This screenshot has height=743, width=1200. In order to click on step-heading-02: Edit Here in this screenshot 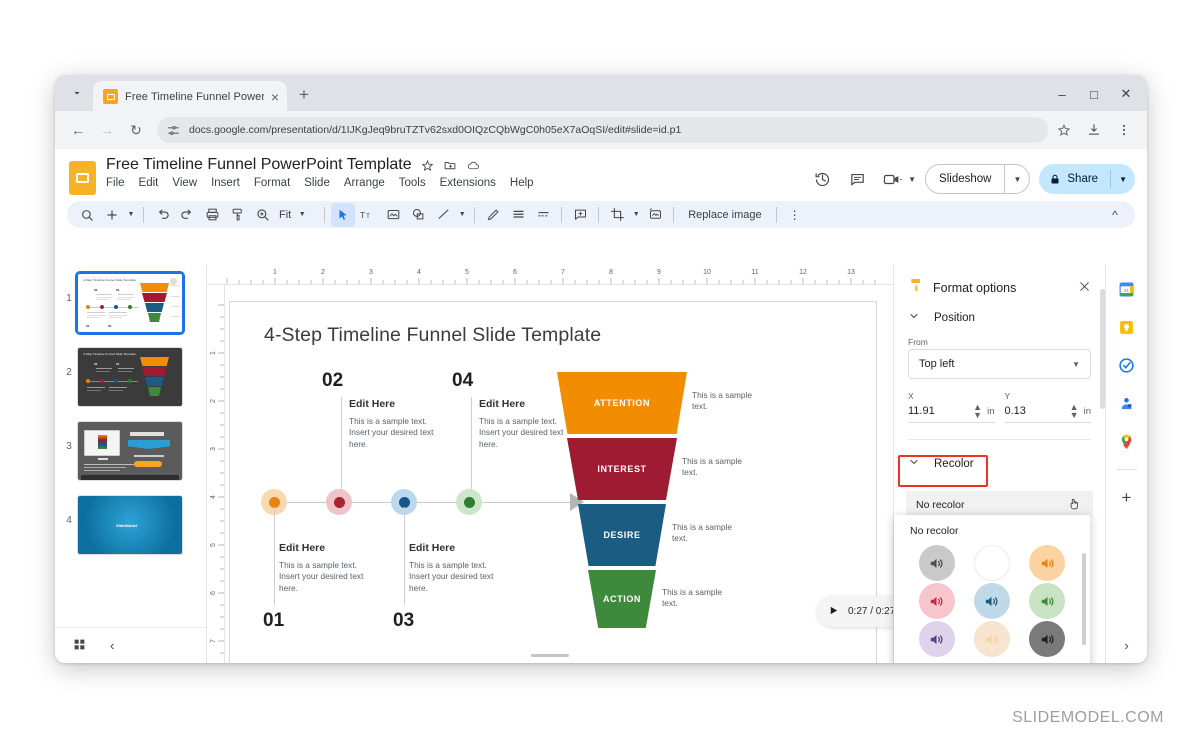, I will do `click(372, 404)`.